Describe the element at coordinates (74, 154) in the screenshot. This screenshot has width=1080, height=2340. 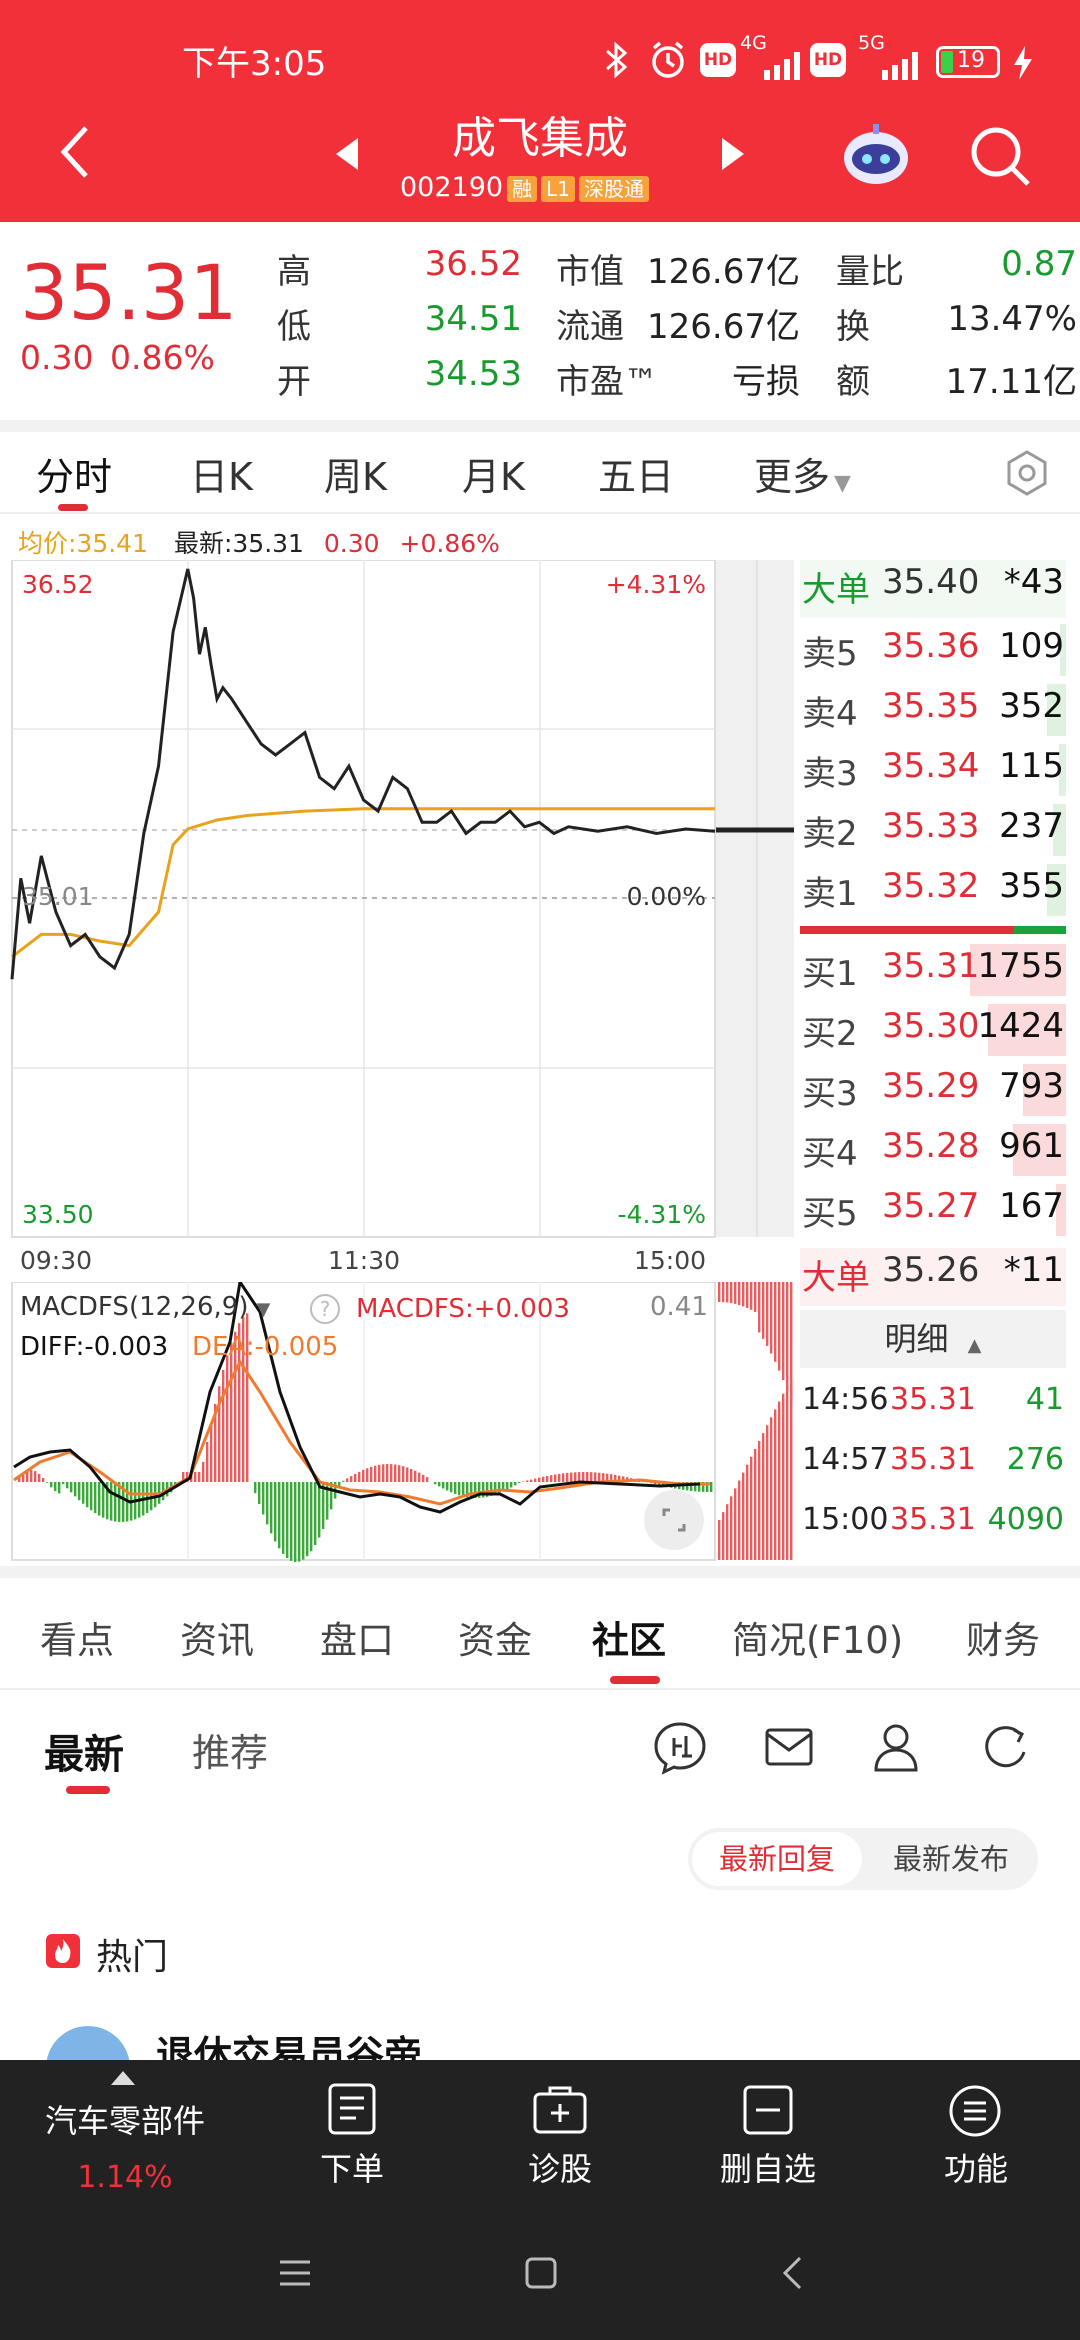
I see `back-button` at that location.